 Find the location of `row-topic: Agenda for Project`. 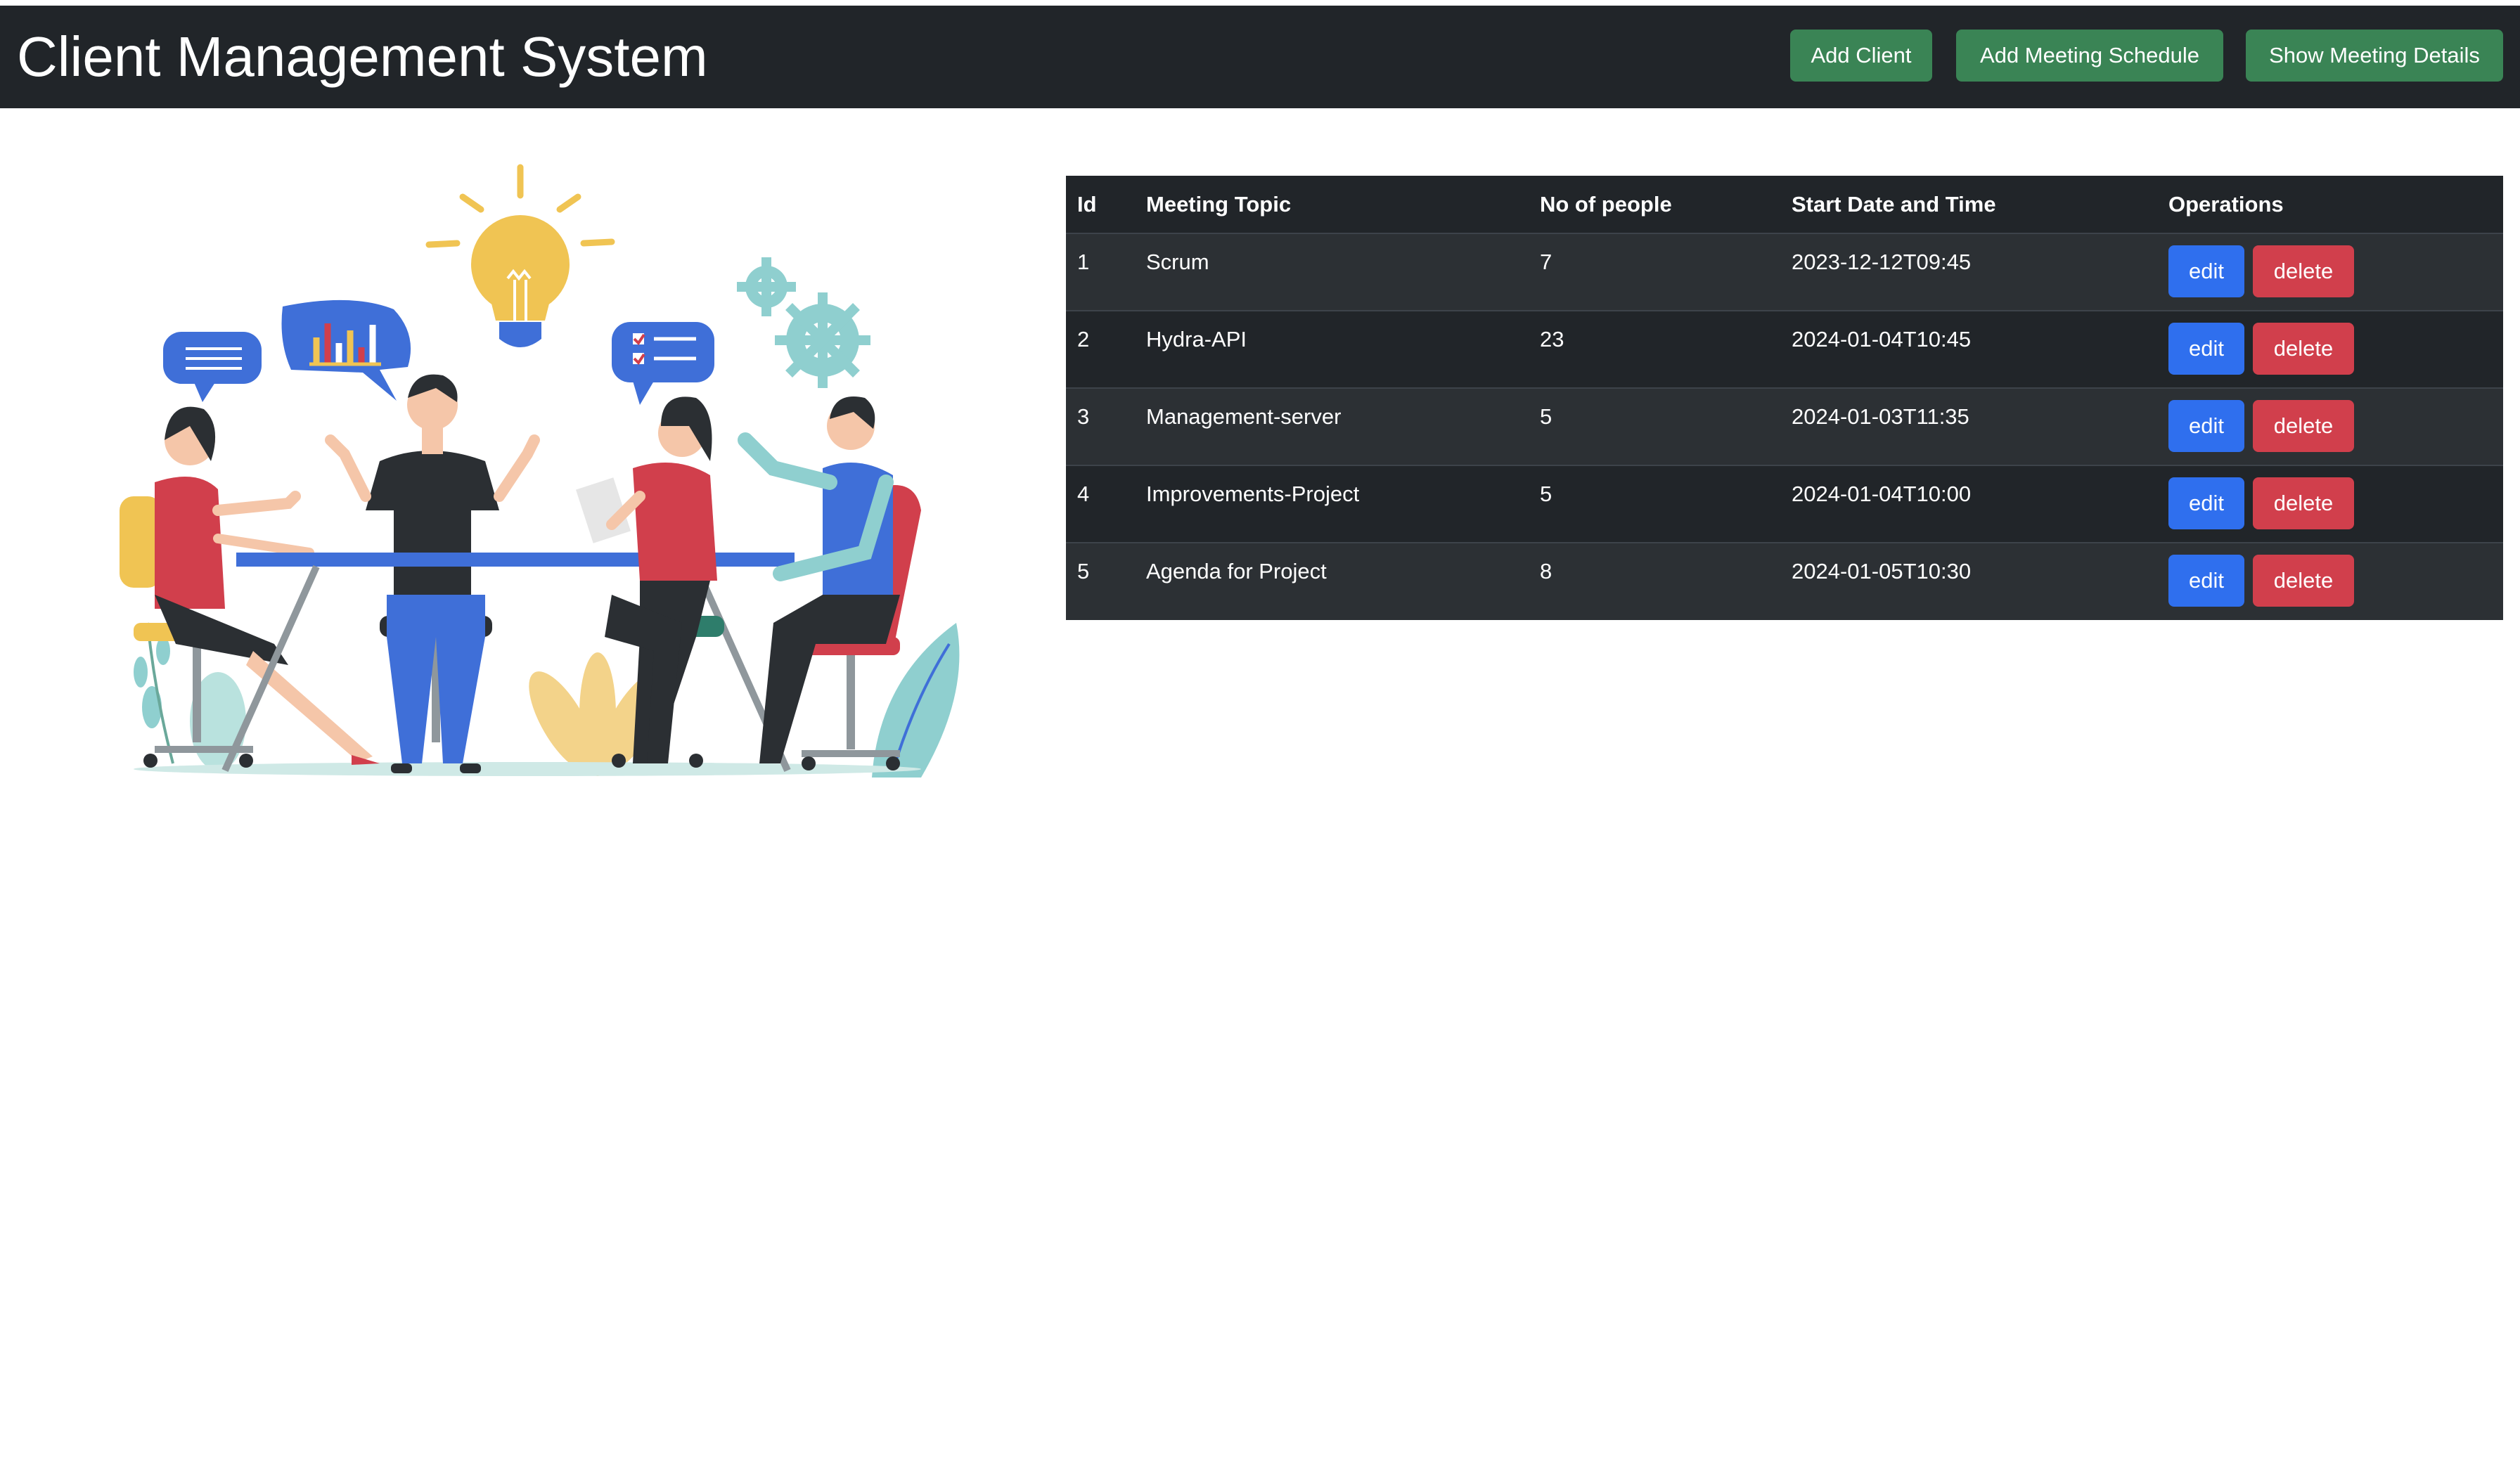

row-topic: Agenda for Project is located at coordinates (1236, 571).